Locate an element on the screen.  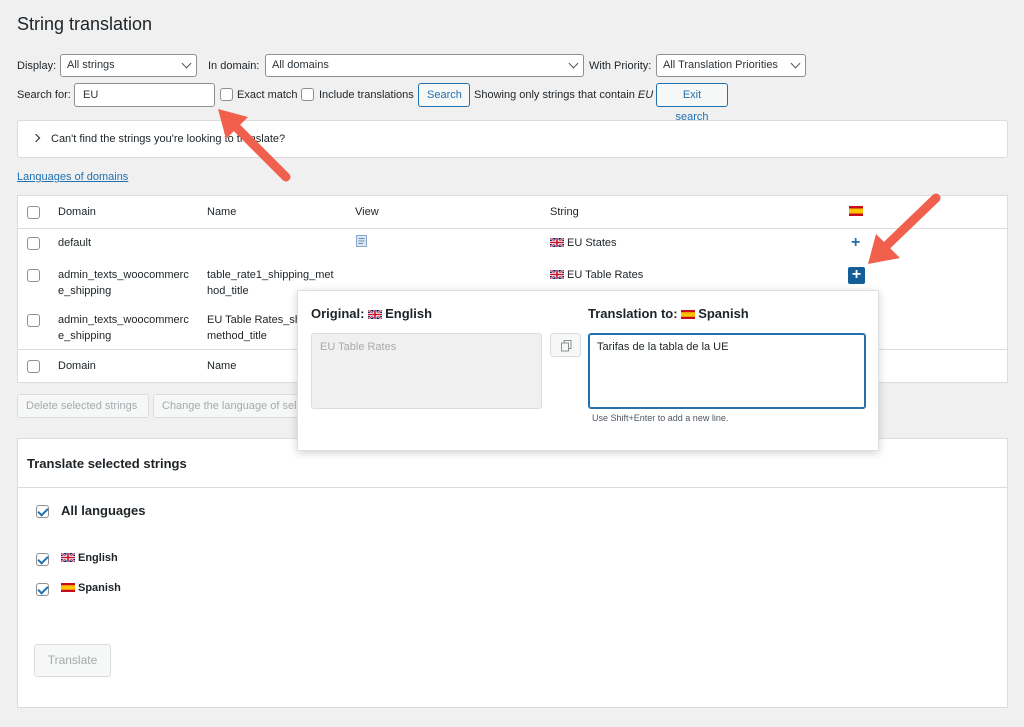
original-language: English is located at coordinates (409, 313).